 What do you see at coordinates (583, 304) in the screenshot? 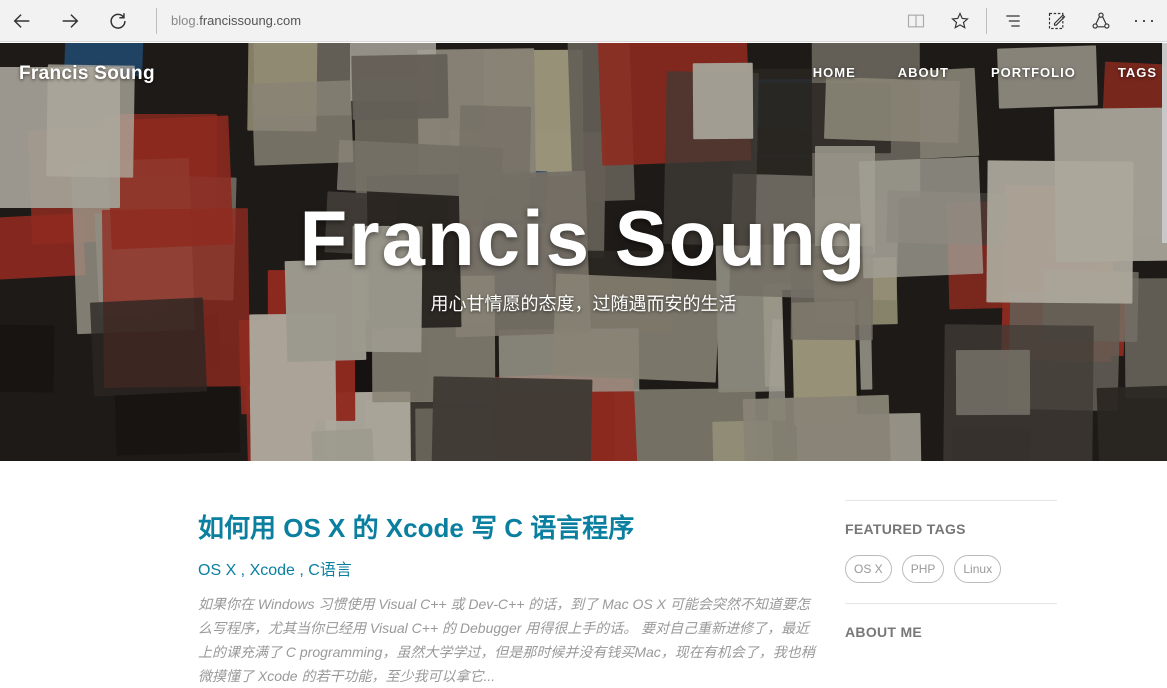
I see `hero-subtitle: 用心甘情愿的态度，过随遇而安的生活` at bounding box center [583, 304].